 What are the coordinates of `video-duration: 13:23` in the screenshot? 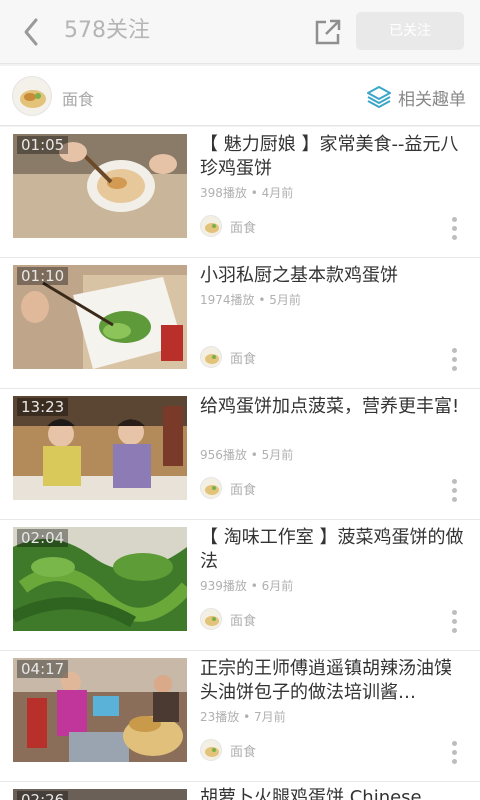 It's located at (43, 407).